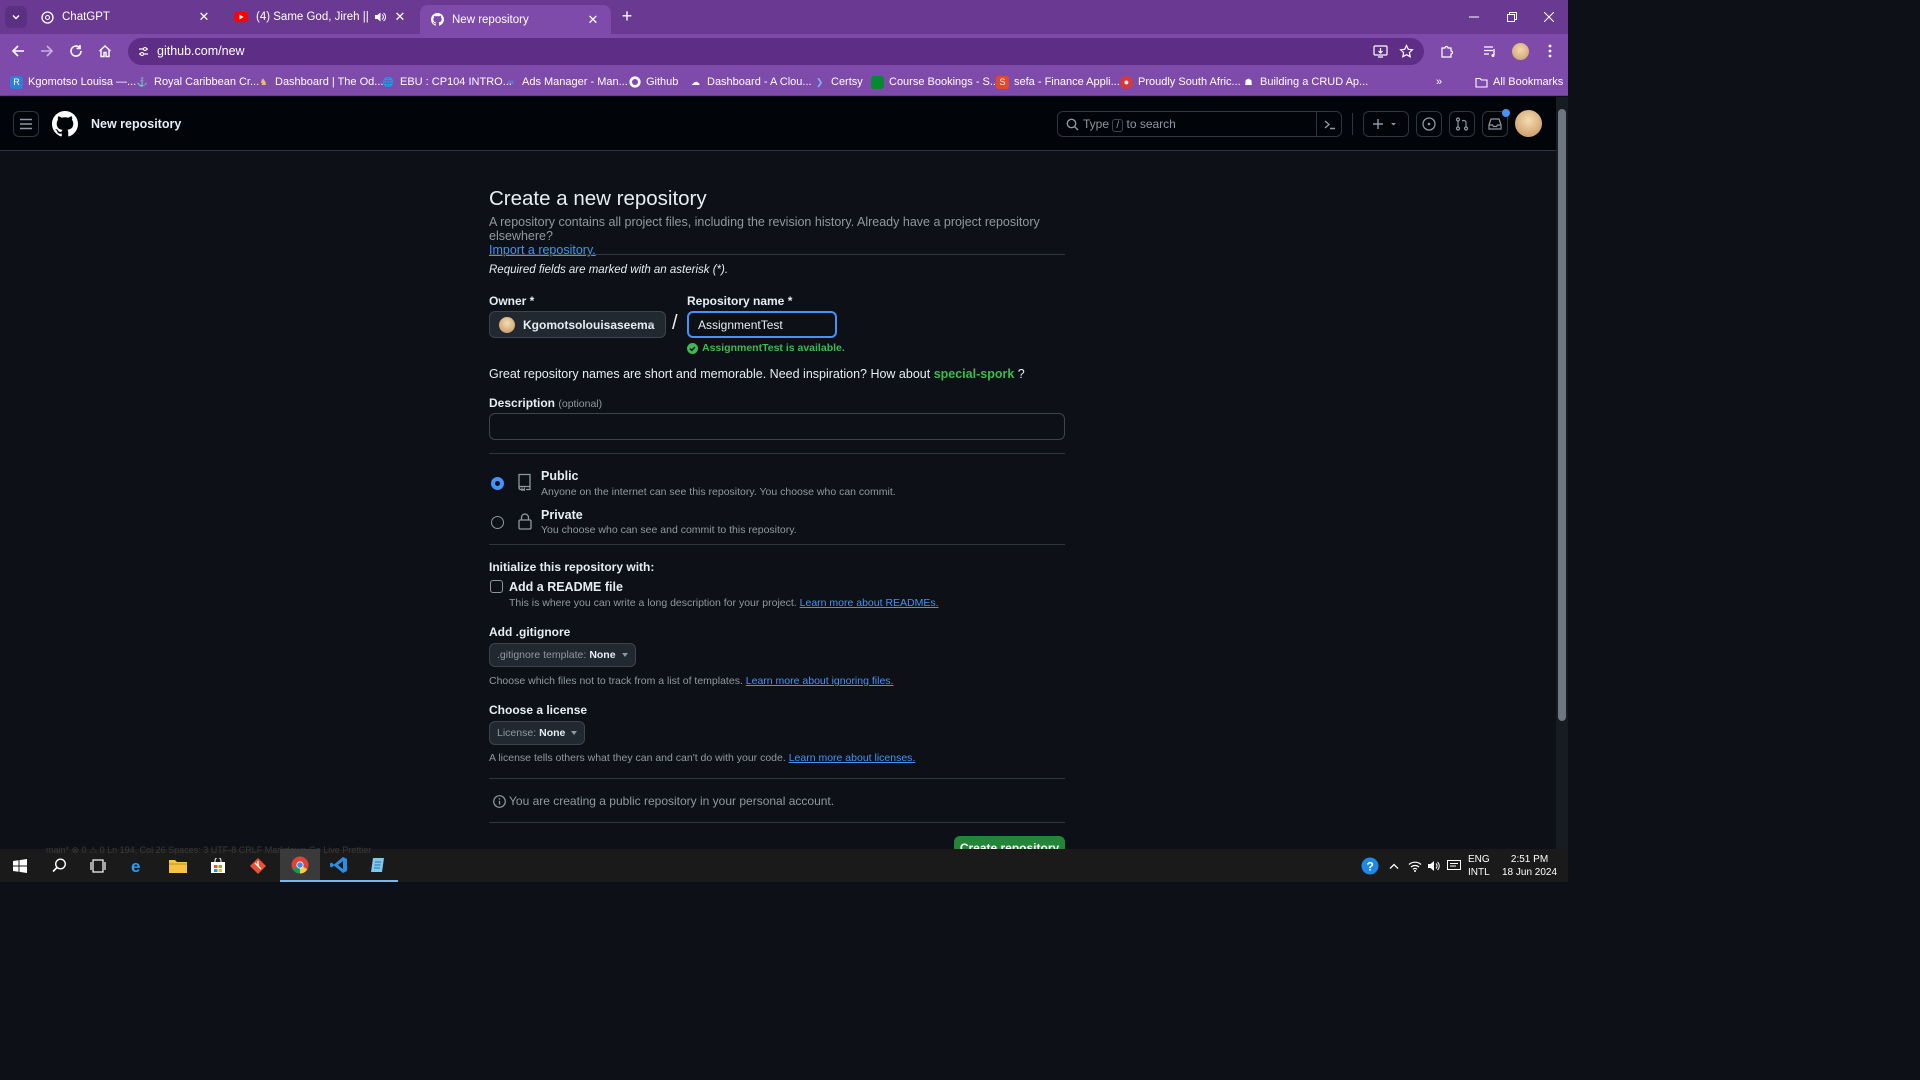 This screenshot has width=1920, height=1080. I want to click on notepad-icon, so click(377, 865).